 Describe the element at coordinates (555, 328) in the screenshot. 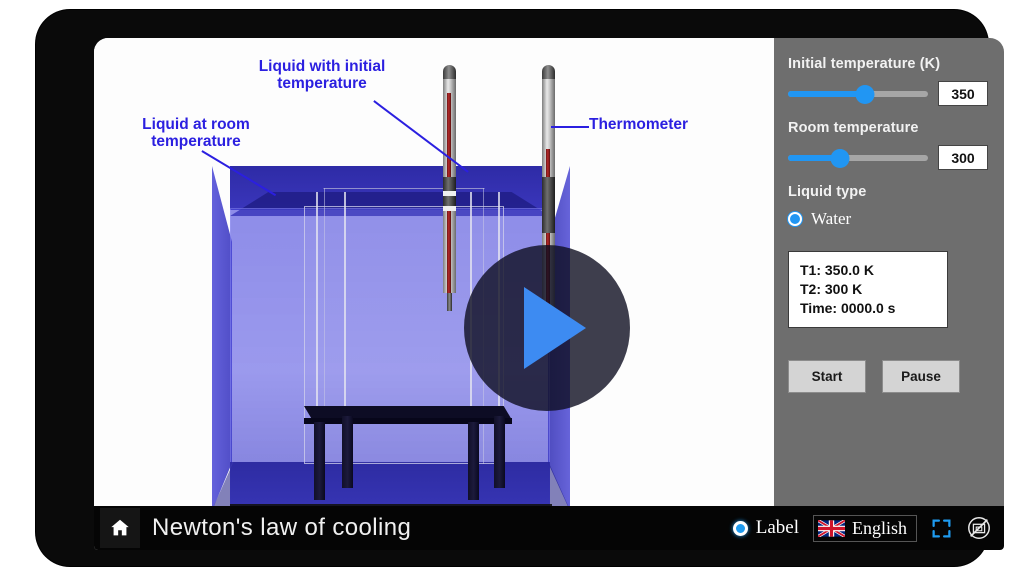

I see `play-icon` at that location.